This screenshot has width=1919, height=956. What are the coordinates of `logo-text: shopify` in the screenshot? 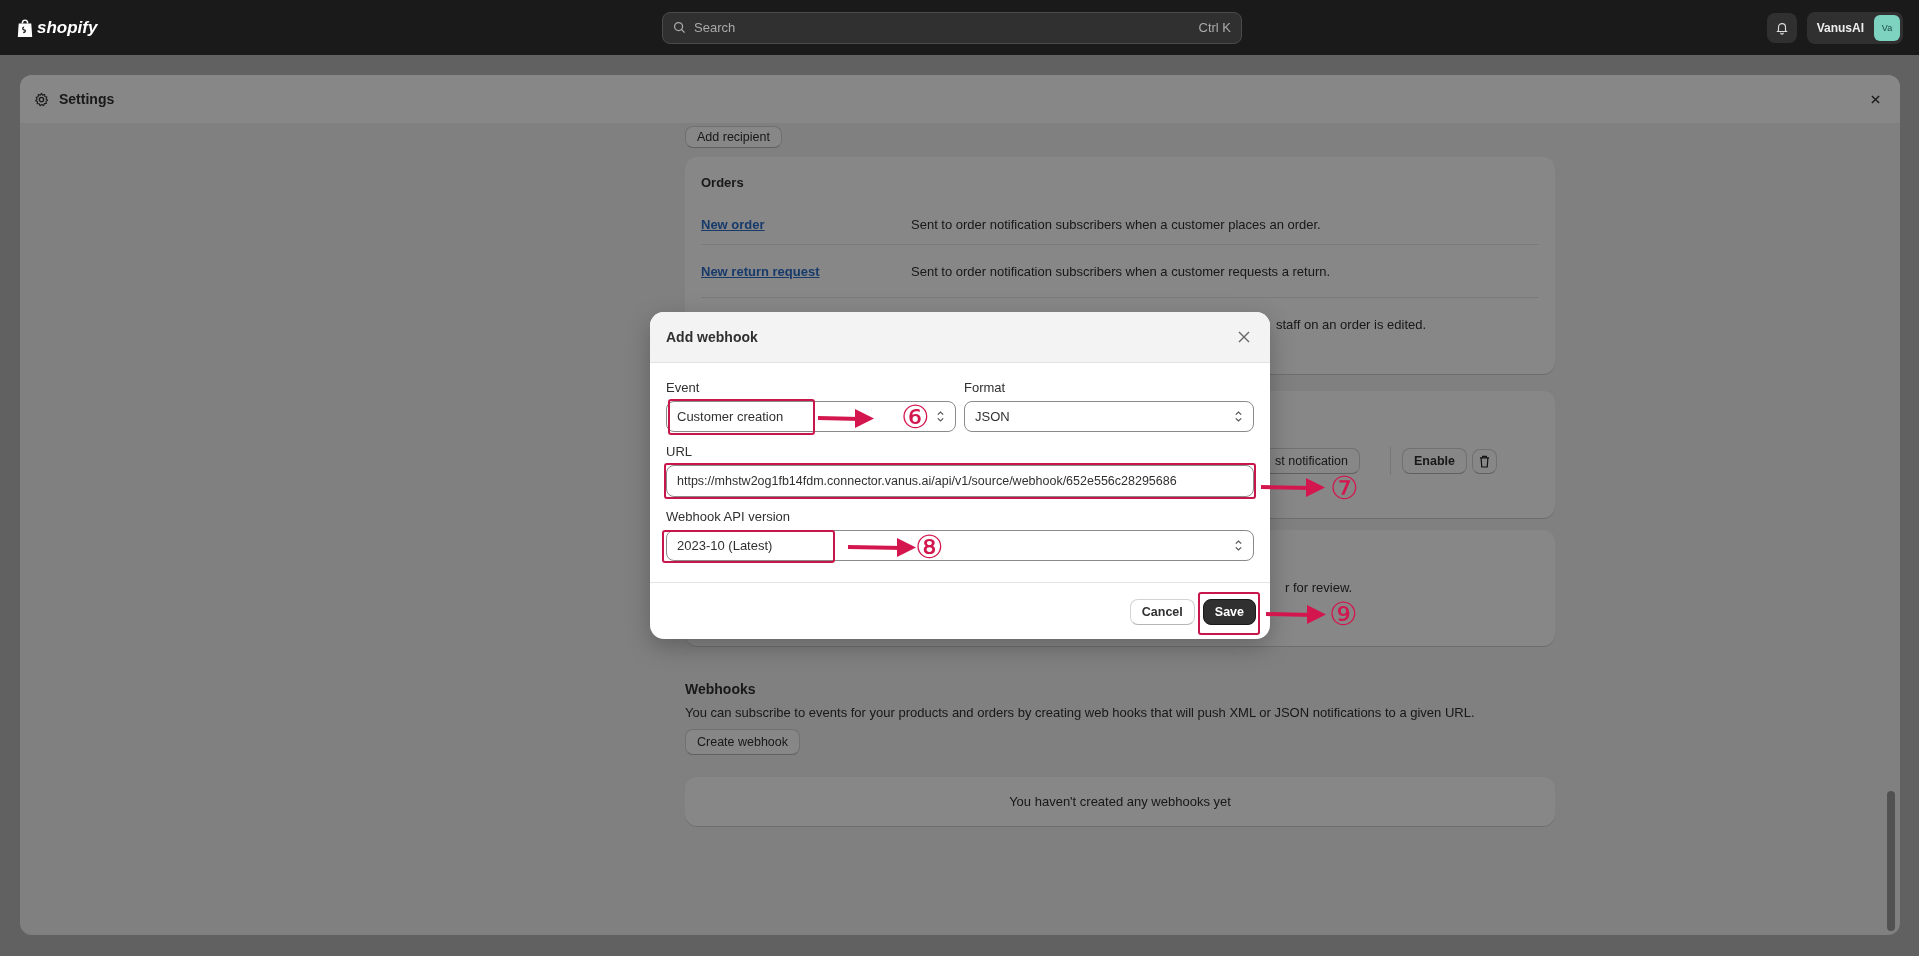 It's located at (67, 27).